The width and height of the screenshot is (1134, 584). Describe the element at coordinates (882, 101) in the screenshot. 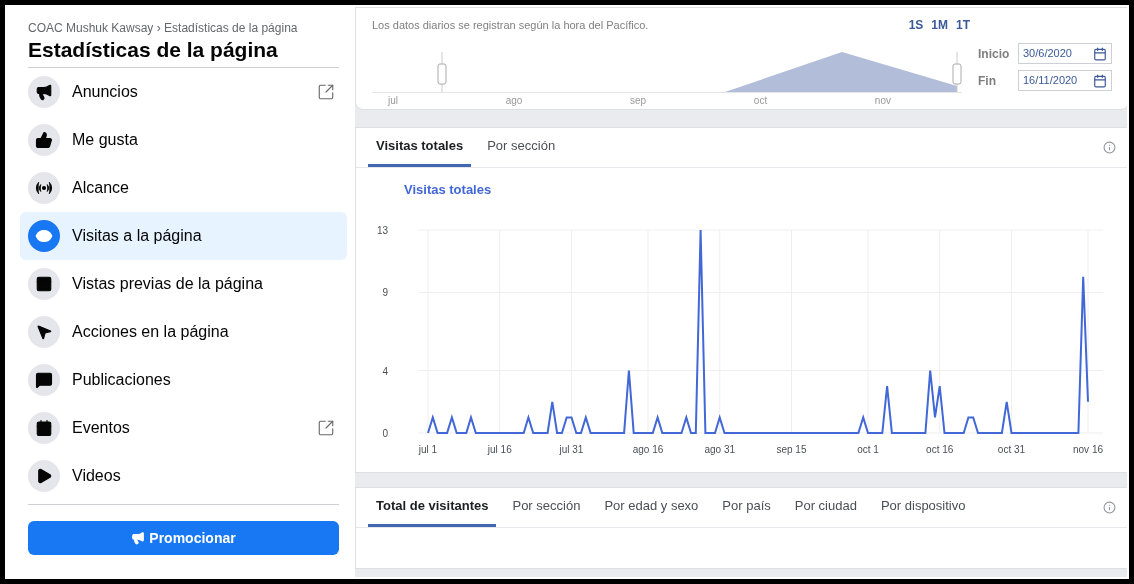

I see `month-label: nov` at that location.